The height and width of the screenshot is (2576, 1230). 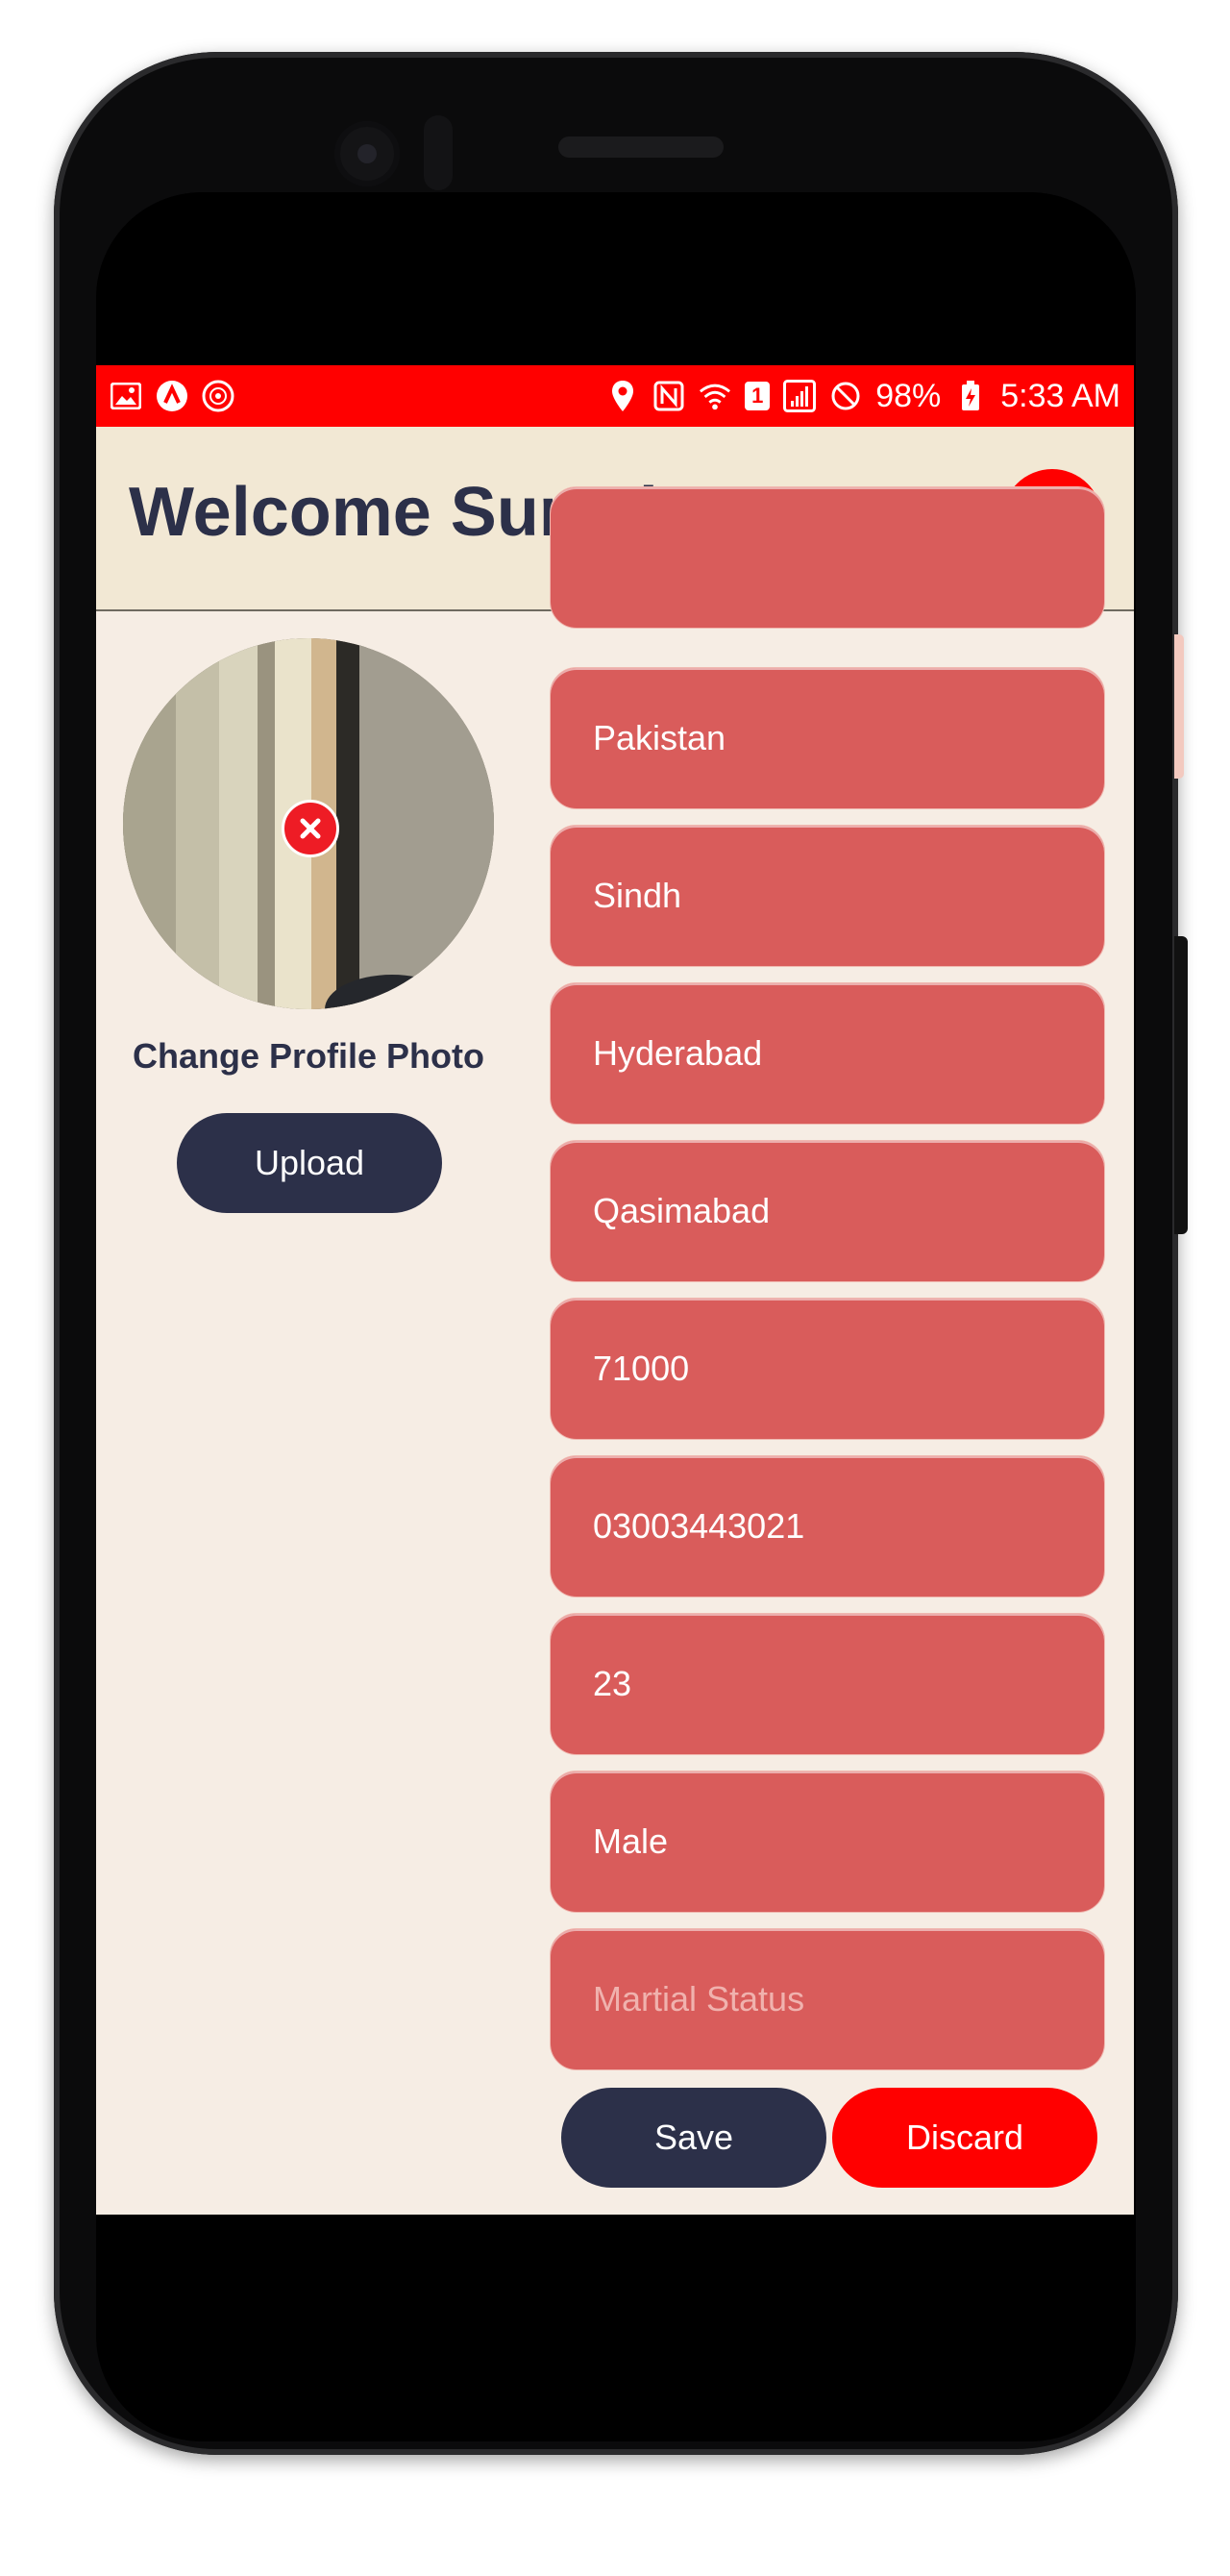 I want to click on sim-icon: 1, so click(x=758, y=396).